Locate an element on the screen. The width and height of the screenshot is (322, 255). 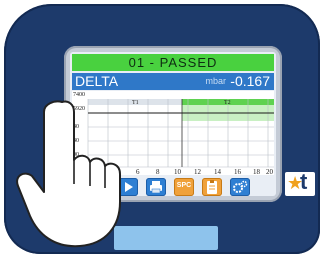
report-button is located at coordinates (212, 187).